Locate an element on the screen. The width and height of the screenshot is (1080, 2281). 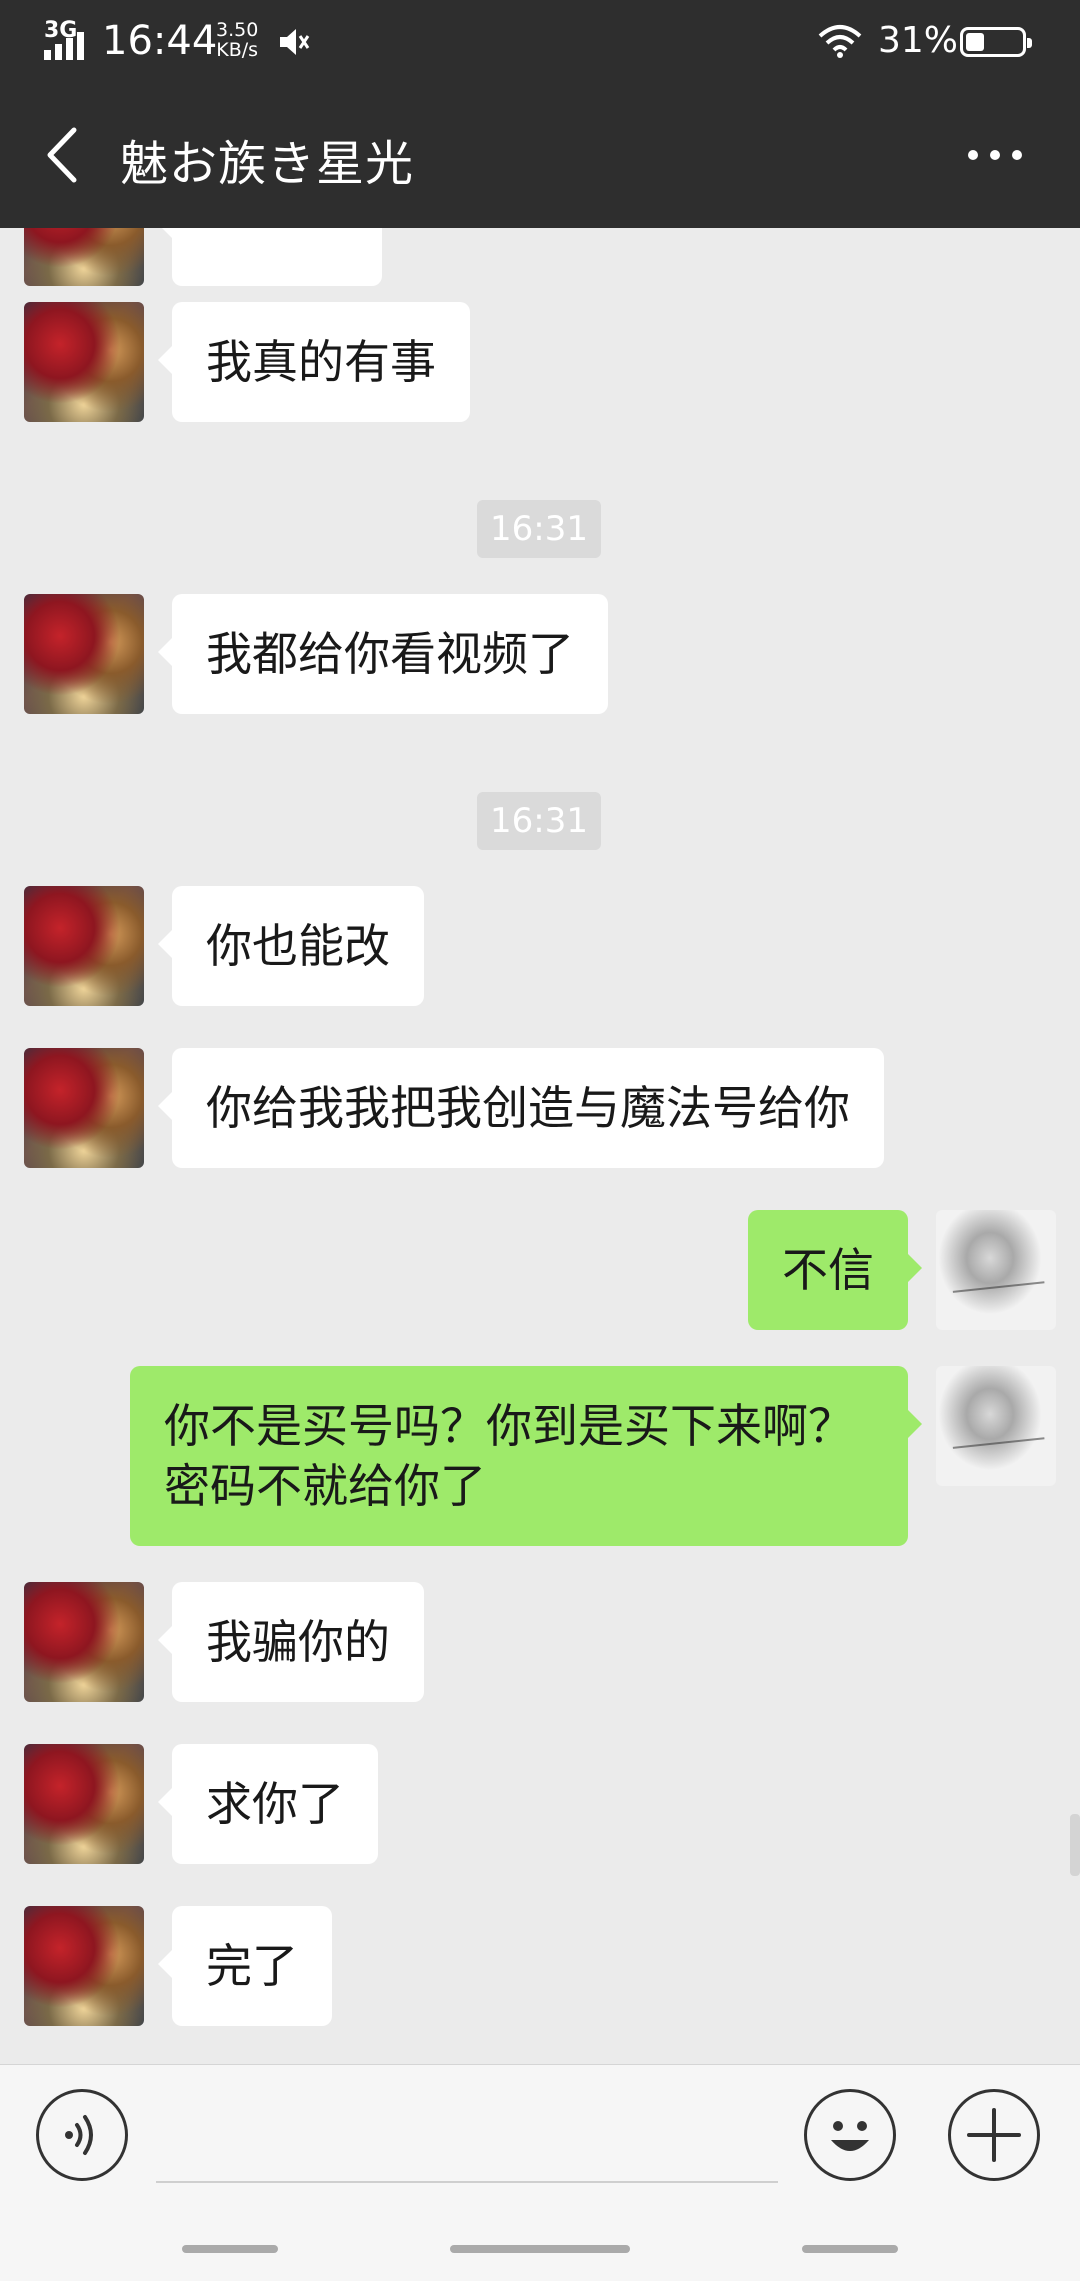
voice-icon is located at coordinates (79, 2135).